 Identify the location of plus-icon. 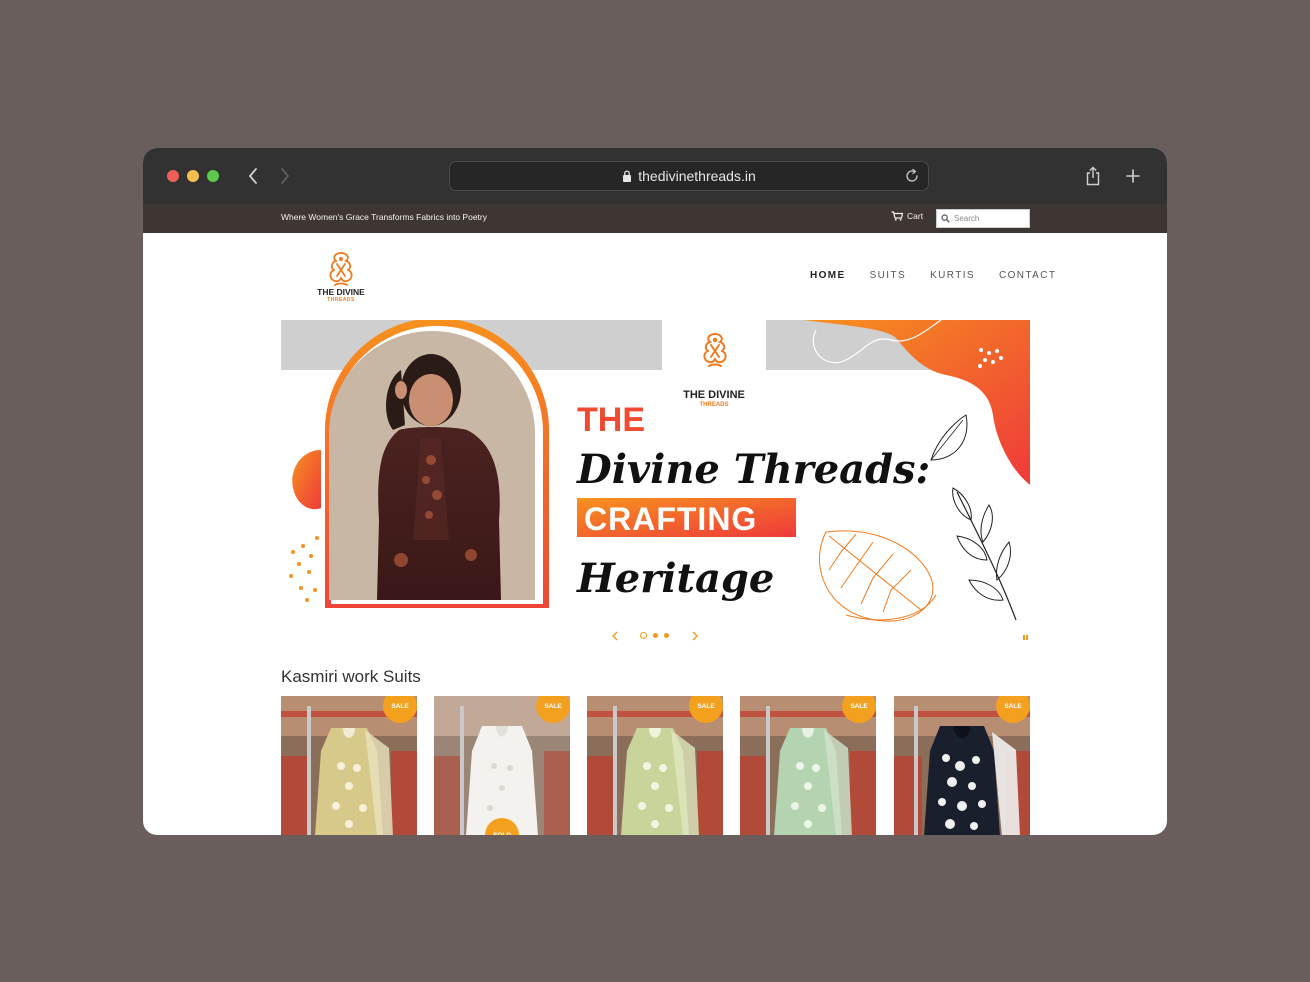
(1133, 176).